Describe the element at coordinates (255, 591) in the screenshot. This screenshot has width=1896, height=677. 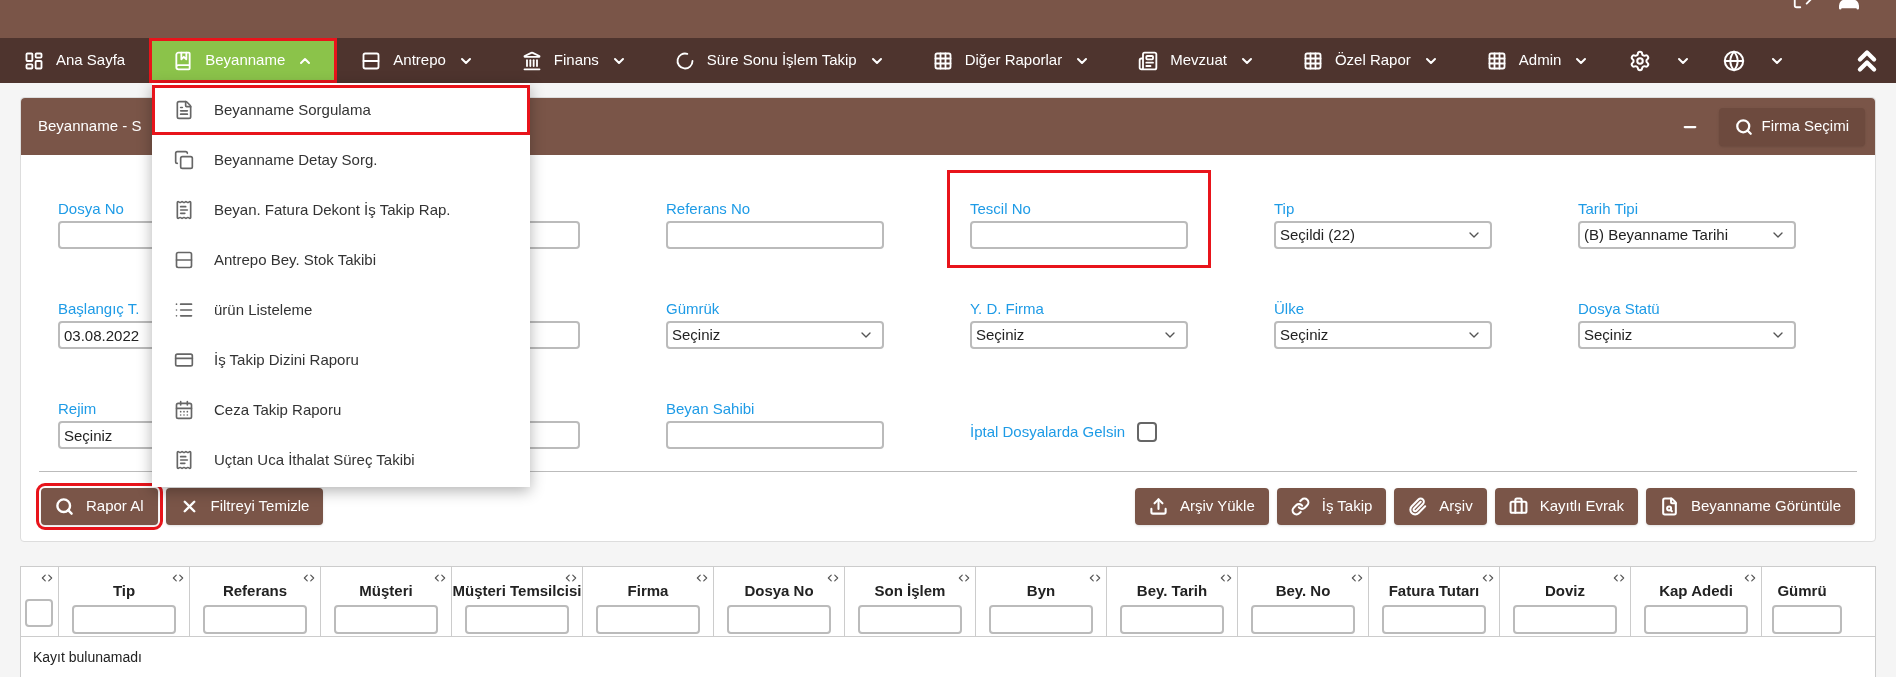
I see `column-header: Referans` at that location.